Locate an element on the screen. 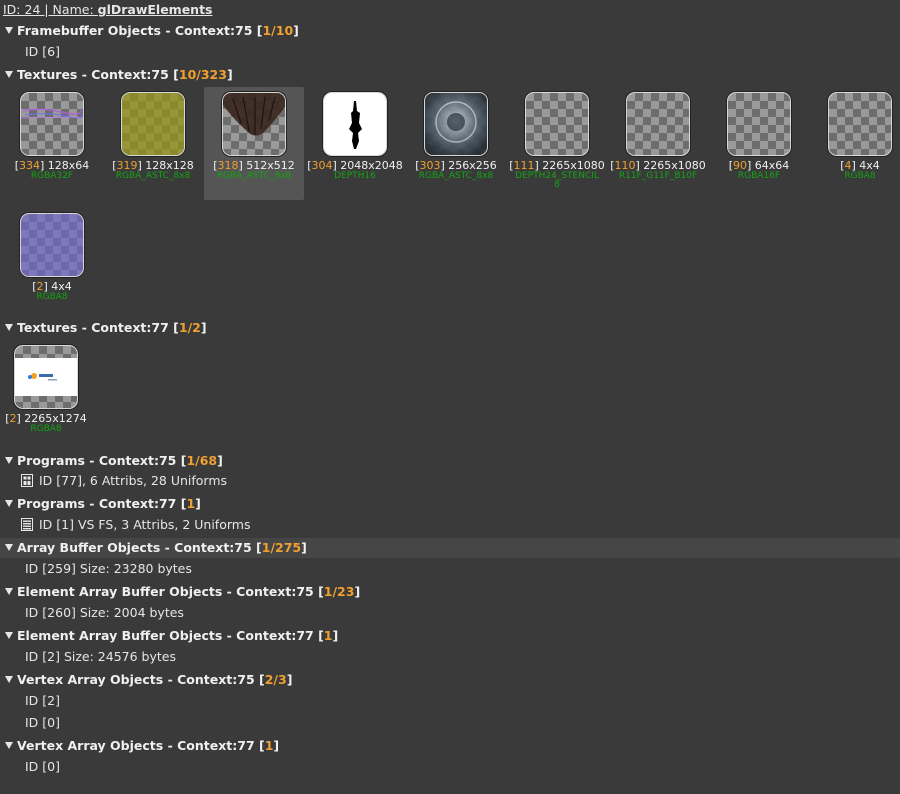  texture-tile: [303] 256x256 RGBA_ASTC_8x8 is located at coordinates (456, 143).